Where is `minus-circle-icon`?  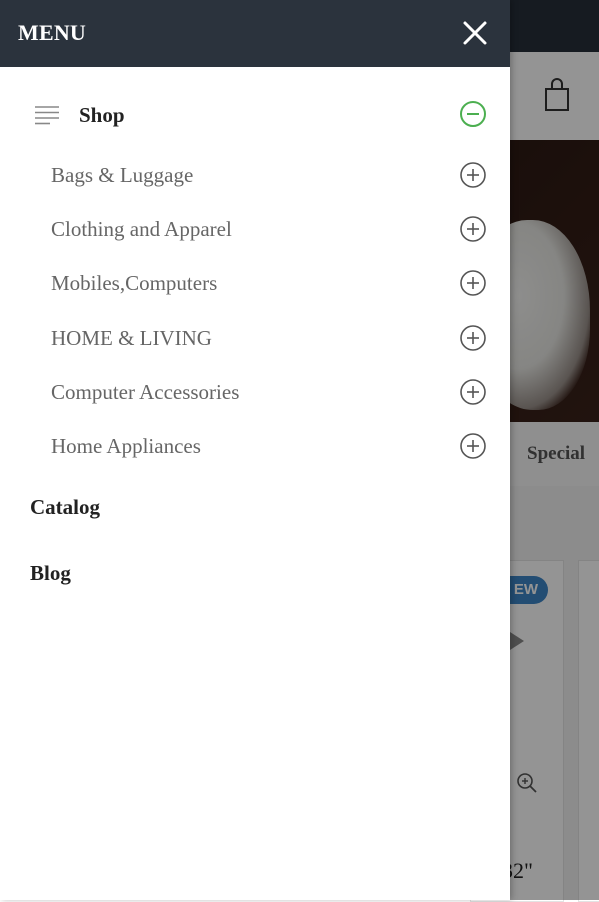
minus-circle-icon is located at coordinates (473, 114).